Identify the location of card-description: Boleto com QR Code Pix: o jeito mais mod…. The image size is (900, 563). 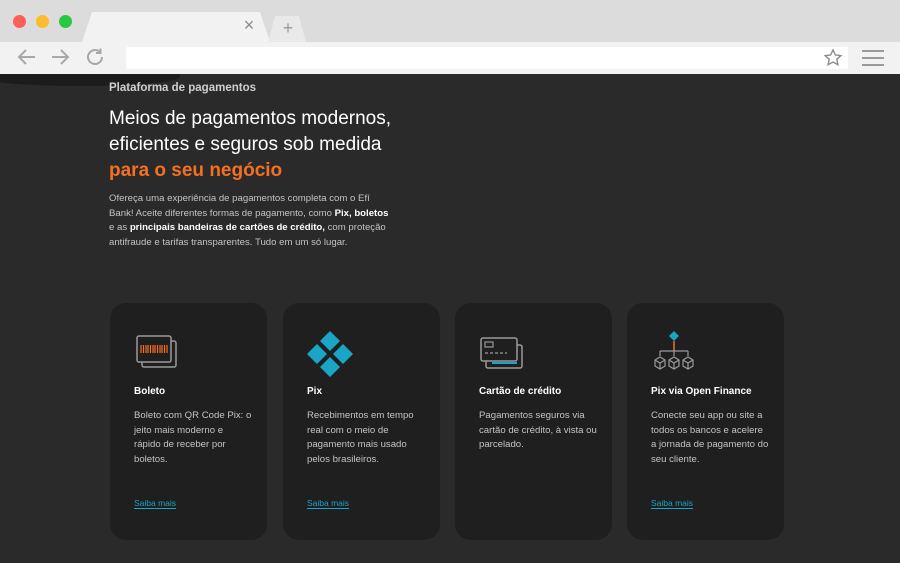
(193, 437).